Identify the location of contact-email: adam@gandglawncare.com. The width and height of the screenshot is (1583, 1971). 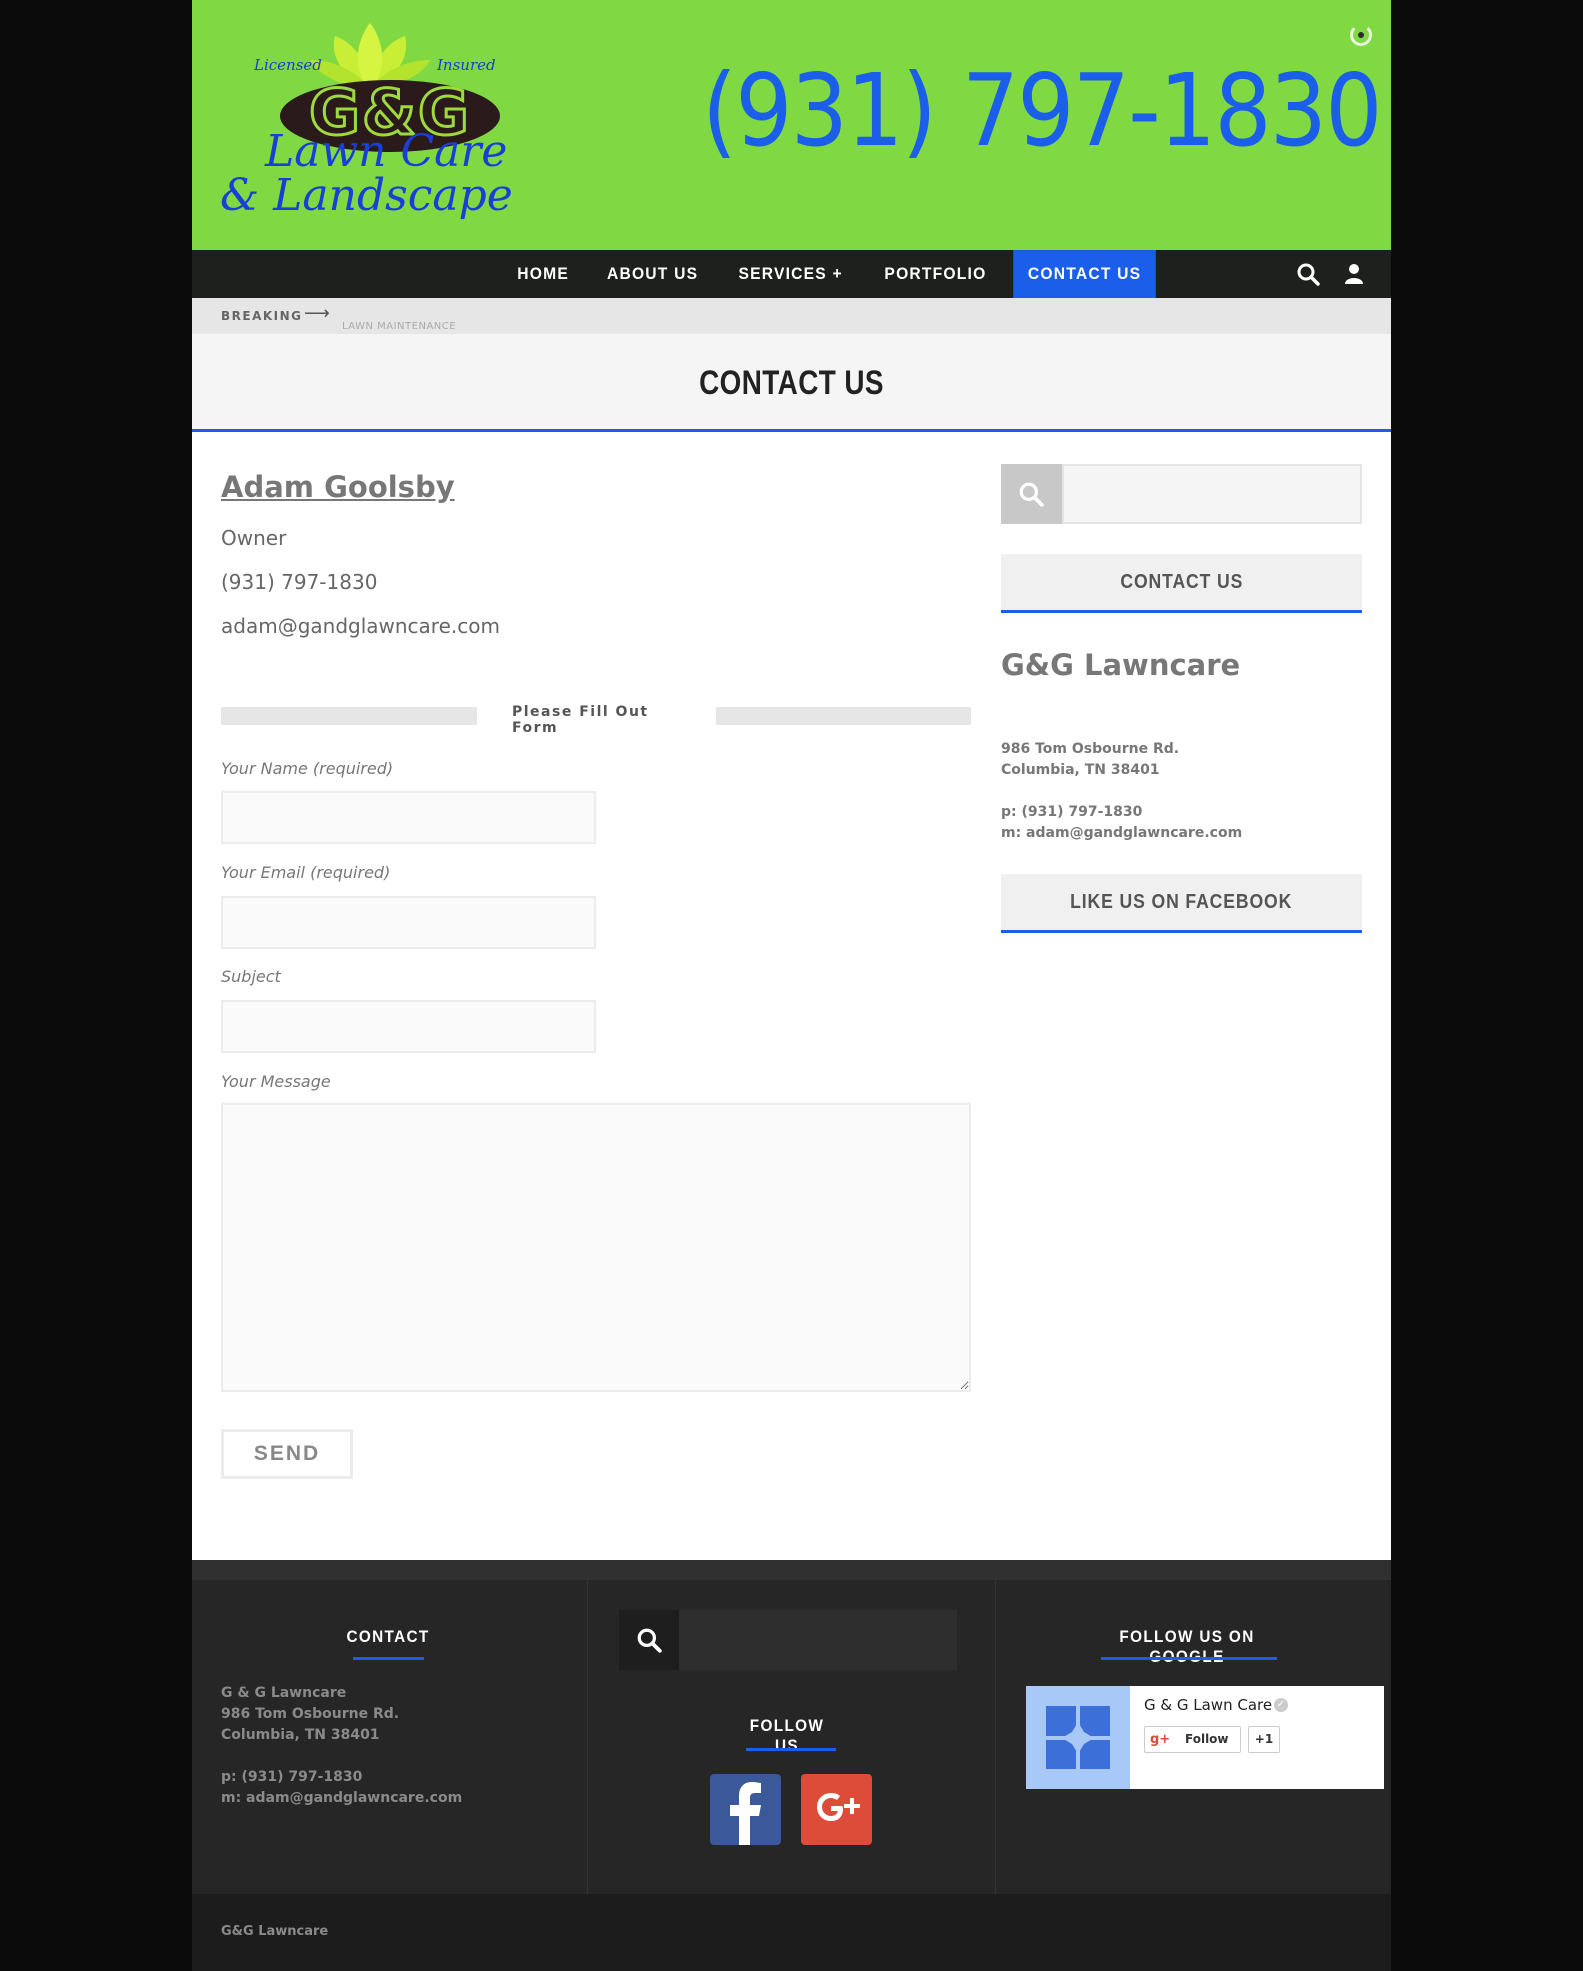
(360, 626).